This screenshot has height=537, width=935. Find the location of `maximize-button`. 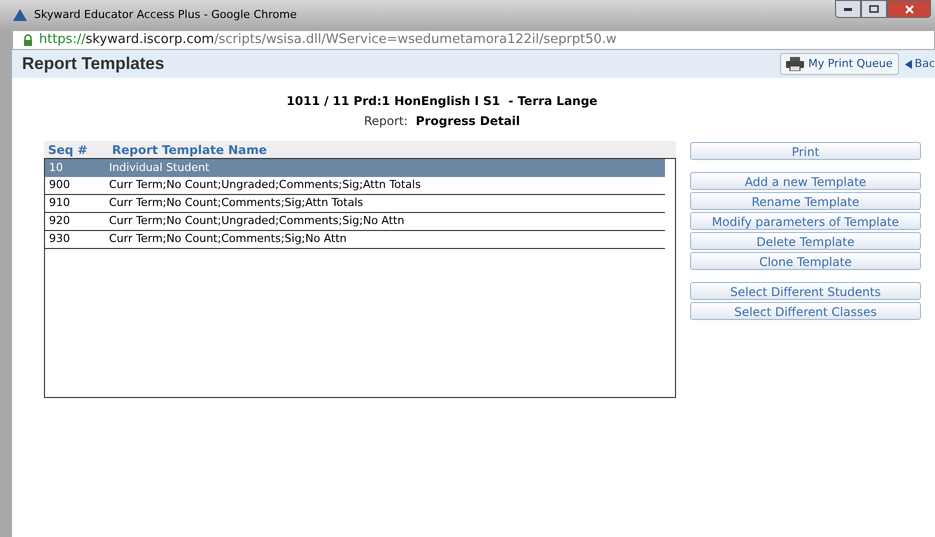

maximize-button is located at coordinates (874, 9).